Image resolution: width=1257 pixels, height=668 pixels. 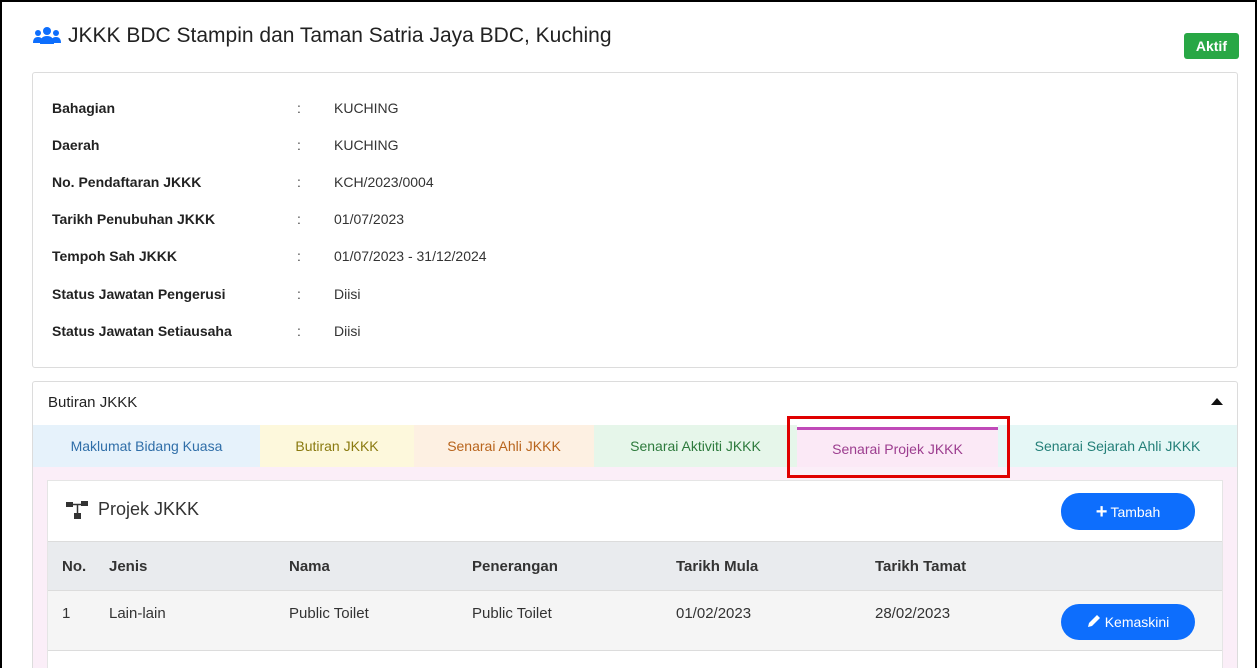 What do you see at coordinates (47, 36) in the screenshot?
I see `users-icon` at bounding box center [47, 36].